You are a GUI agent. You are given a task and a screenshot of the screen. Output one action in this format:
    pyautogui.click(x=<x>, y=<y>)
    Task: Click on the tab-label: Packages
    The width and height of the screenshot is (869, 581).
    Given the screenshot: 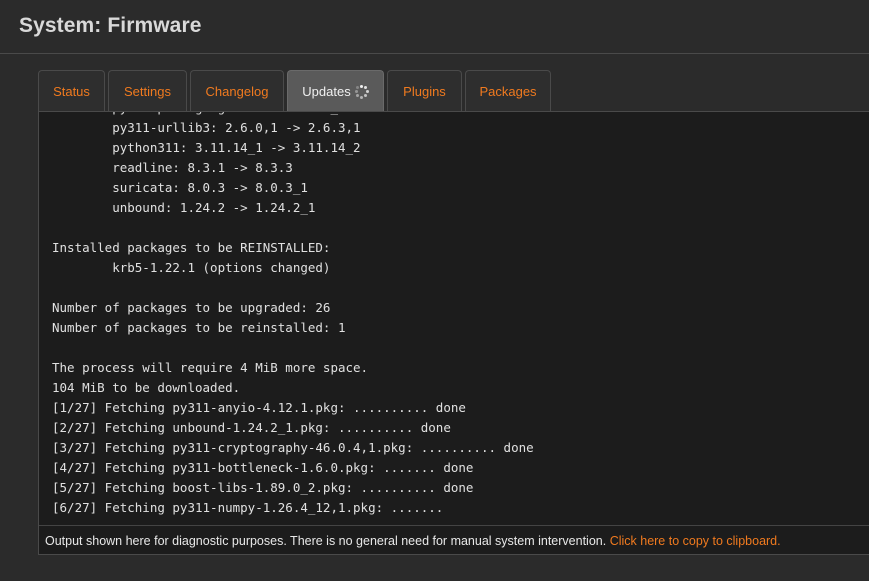 What is the action you would take?
    pyautogui.click(x=508, y=91)
    